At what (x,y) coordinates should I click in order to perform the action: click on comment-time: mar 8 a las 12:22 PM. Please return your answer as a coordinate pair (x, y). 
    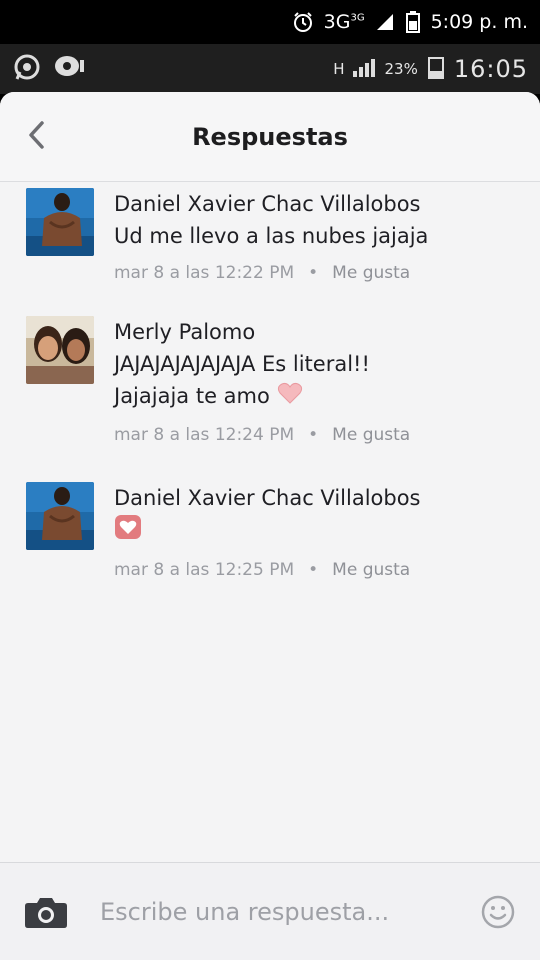
    Looking at the image, I should click on (204, 273).